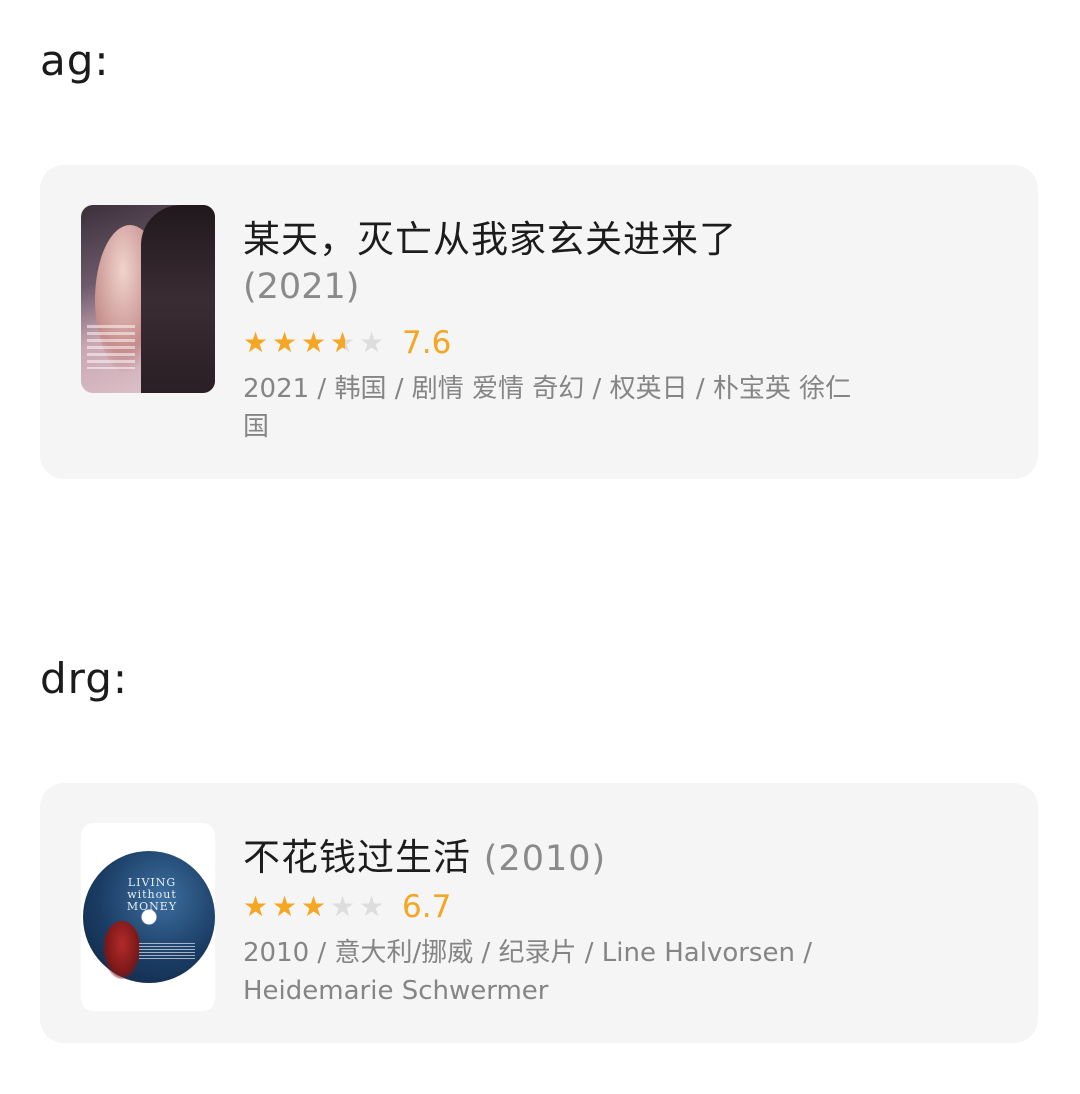 The image size is (1080, 1094). Describe the element at coordinates (547, 408) in the screenshot. I see `movie-meta: 2021 / 韩国 / 剧情 爱情 奇幻 / 权英日 / 朴宝英 徐仁国` at that location.